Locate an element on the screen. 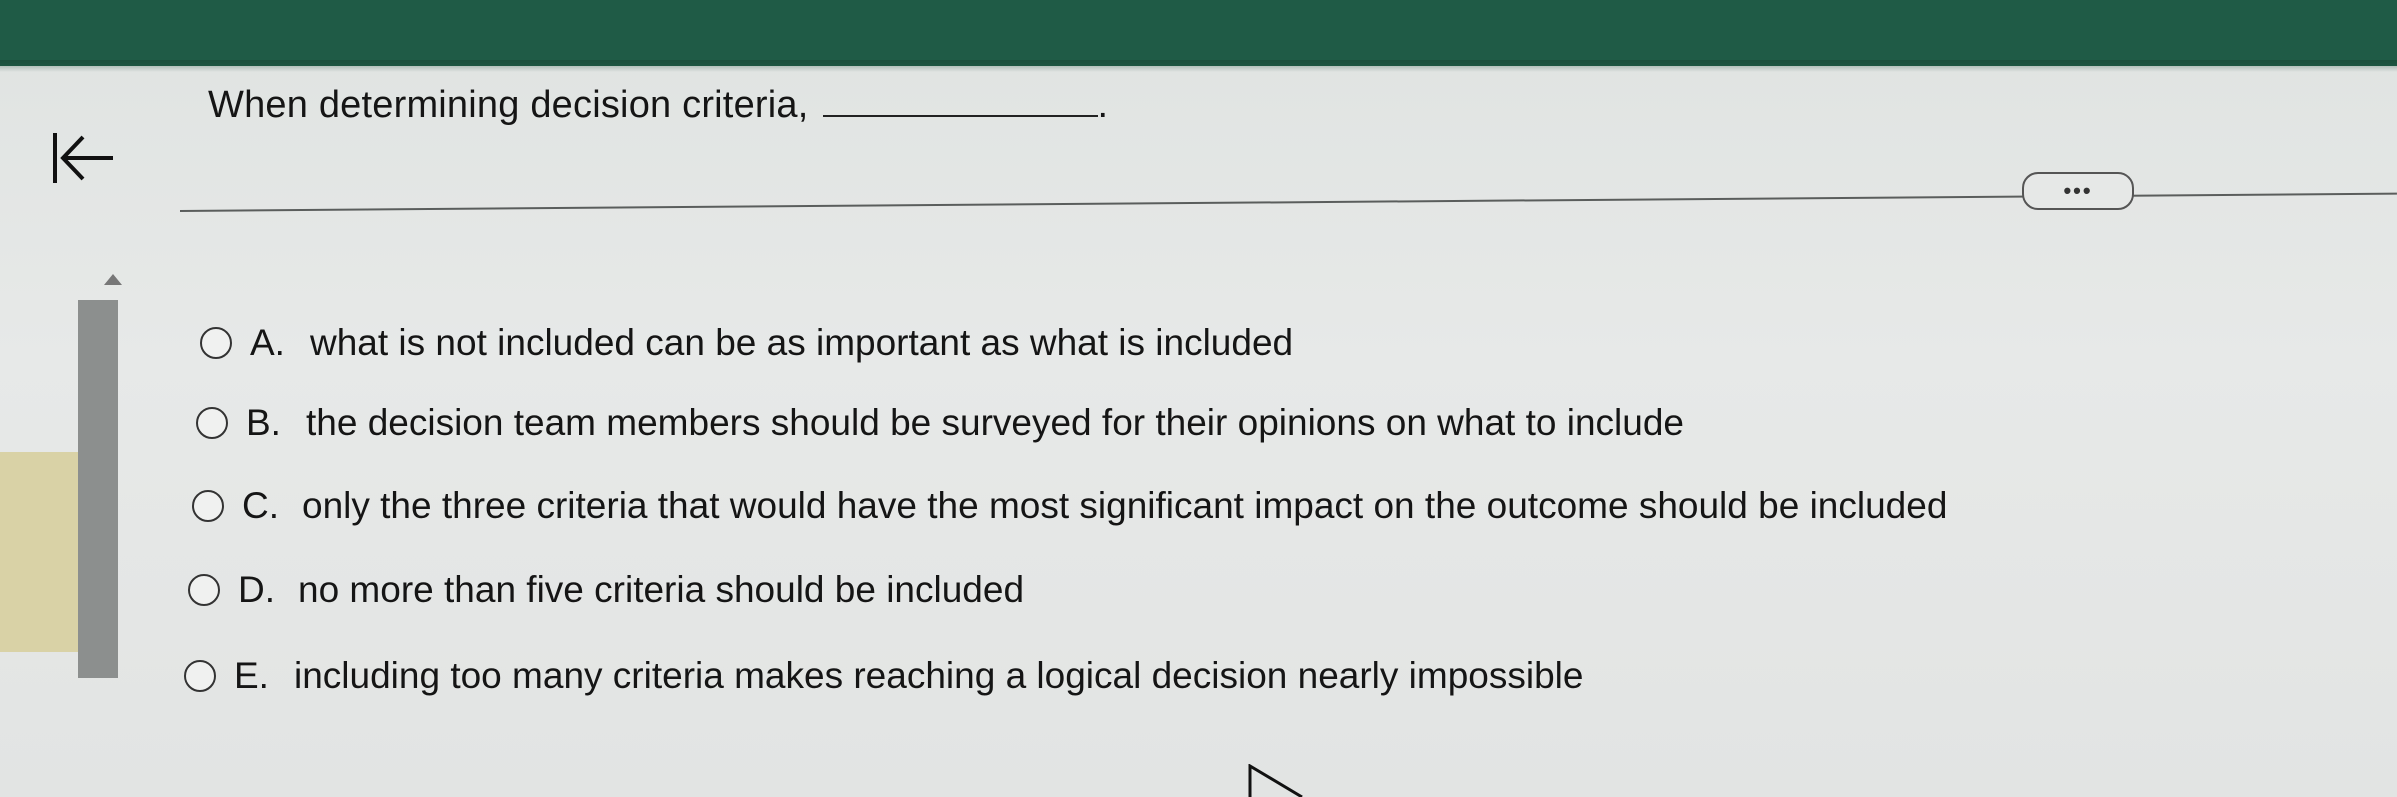  question-text: When determining decision criteria,. is located at coordinates (658, 105).